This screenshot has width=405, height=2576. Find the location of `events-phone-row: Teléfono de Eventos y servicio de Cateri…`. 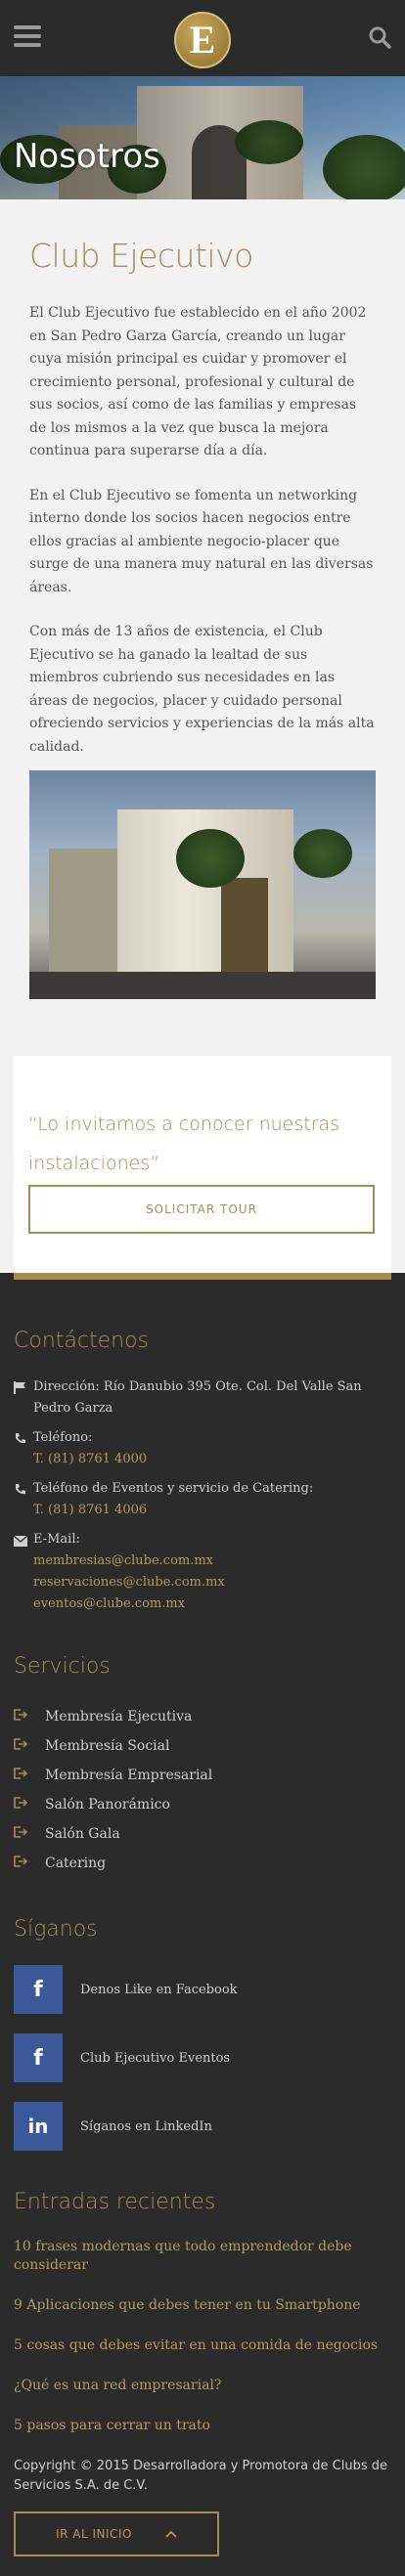

events-phone-row: Teléfono de Eventos y servicio de Cateri… is located at coordinates (202, 1499).